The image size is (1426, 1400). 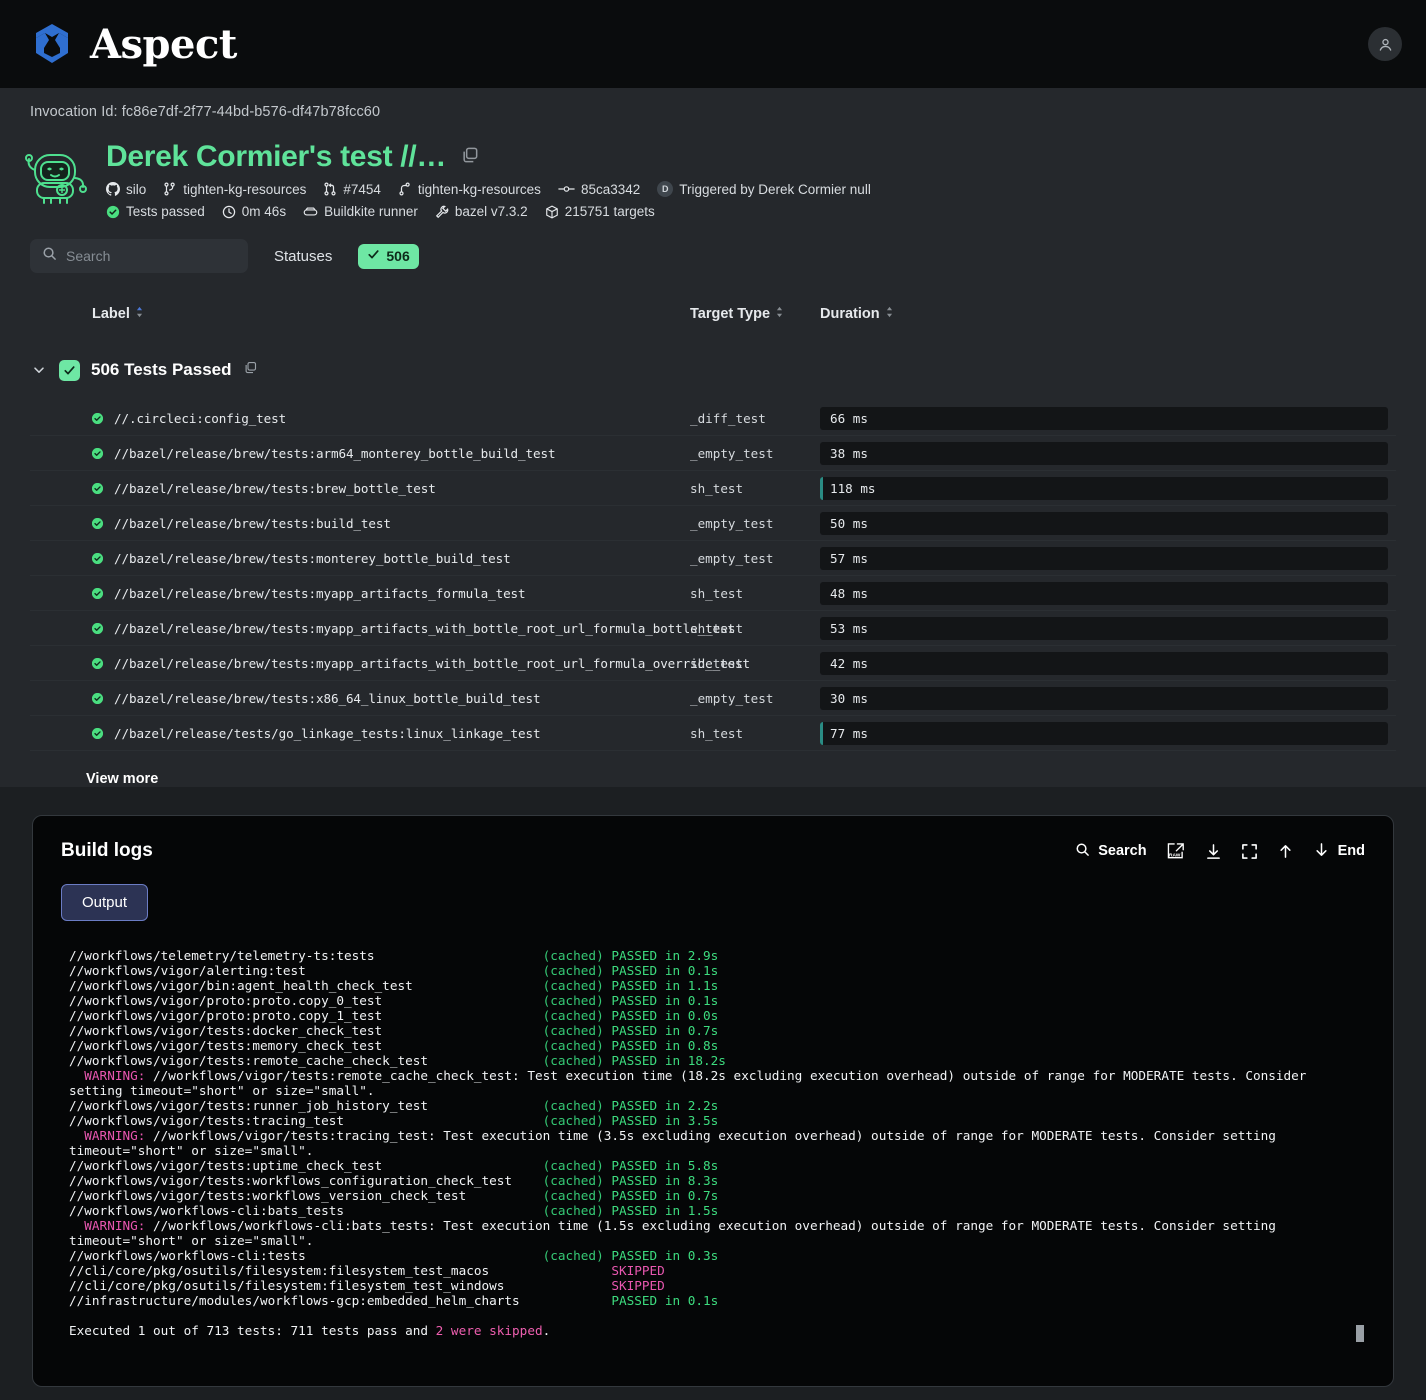 I want to click on logs-search-button: Search, so click(x=1111, y=851).